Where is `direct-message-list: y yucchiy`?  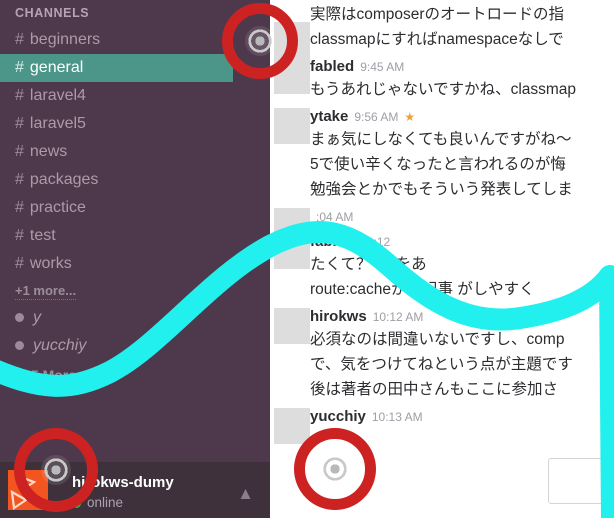
direct-message-list: y yucchiy is located at coordinates (135, 332).